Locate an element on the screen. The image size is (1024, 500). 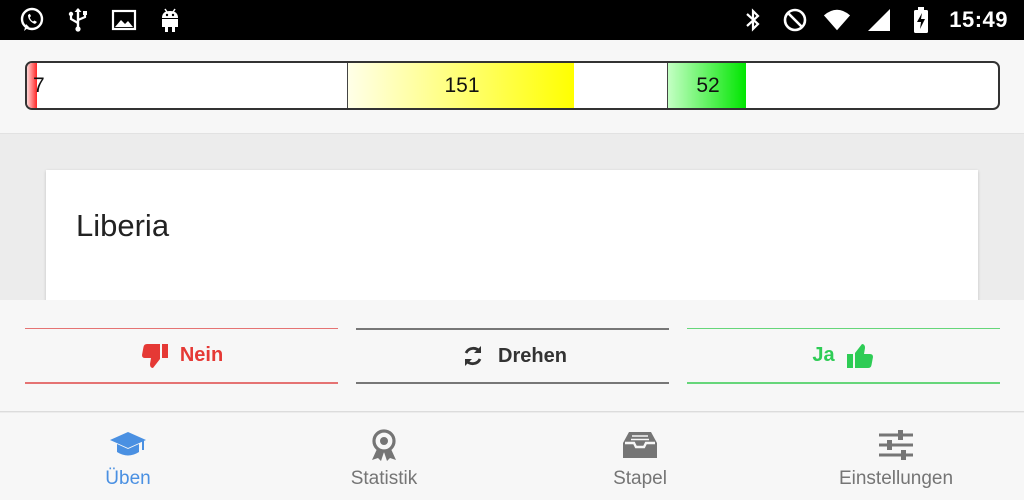
nav-item-ueben: Üben is located at coordinates (128, 456).